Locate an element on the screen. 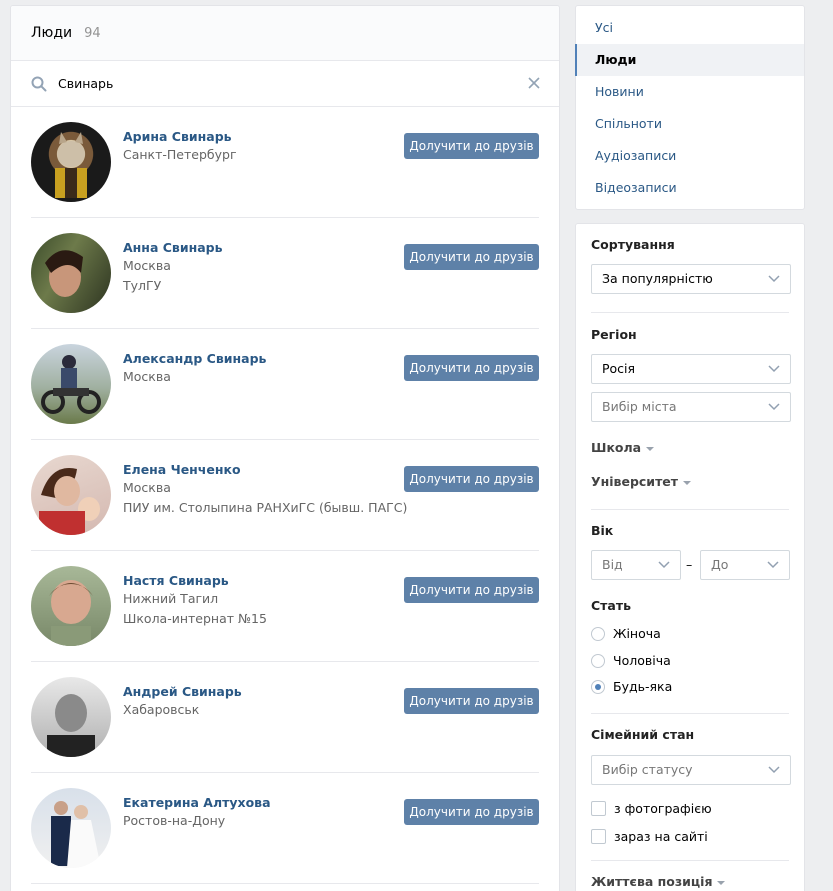  marital-status-label: Сімейний стан is located at coordinates (643, 734).